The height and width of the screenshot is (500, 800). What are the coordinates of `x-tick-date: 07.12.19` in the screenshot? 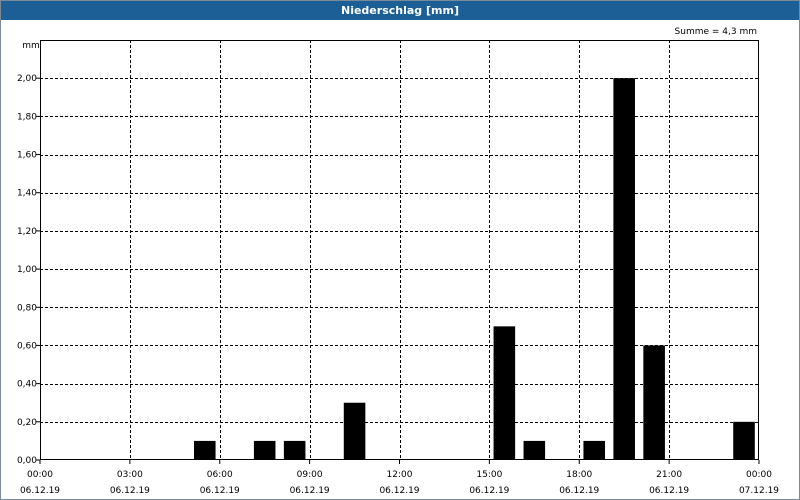 It's located at (759, 491).